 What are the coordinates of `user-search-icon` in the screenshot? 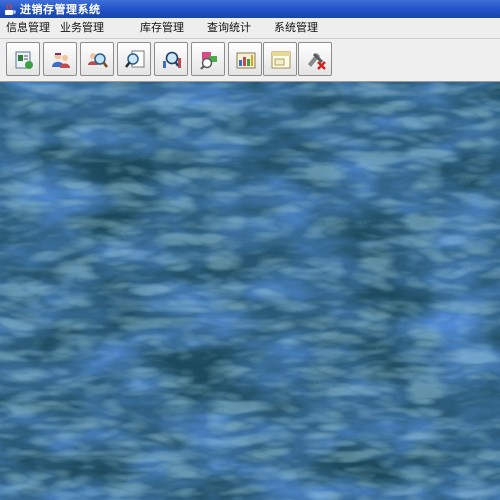 It's located at (98, 60).